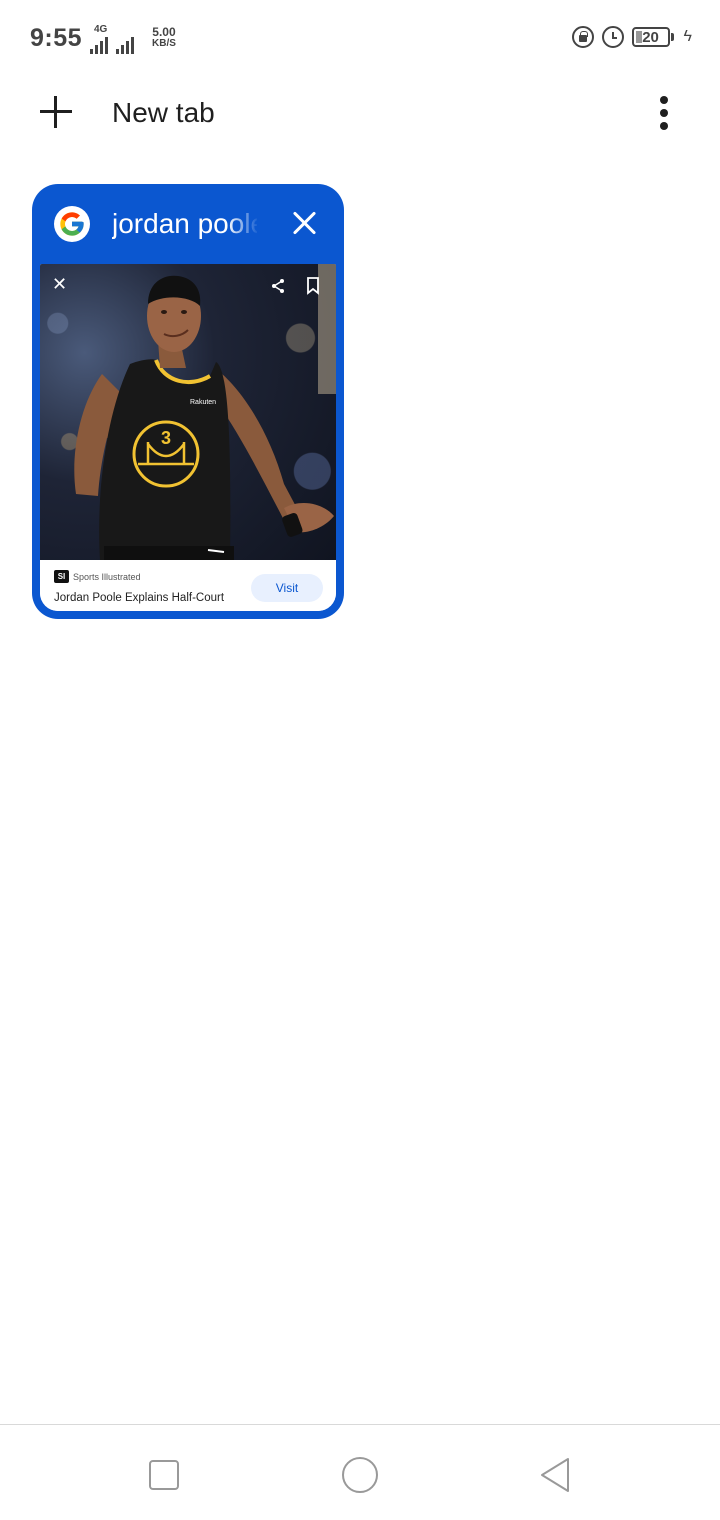 Image resolution: width=720 pixels, height=1520 pixels. I want to click on network-speed: 5.00 KB/S, so click(164, 38).